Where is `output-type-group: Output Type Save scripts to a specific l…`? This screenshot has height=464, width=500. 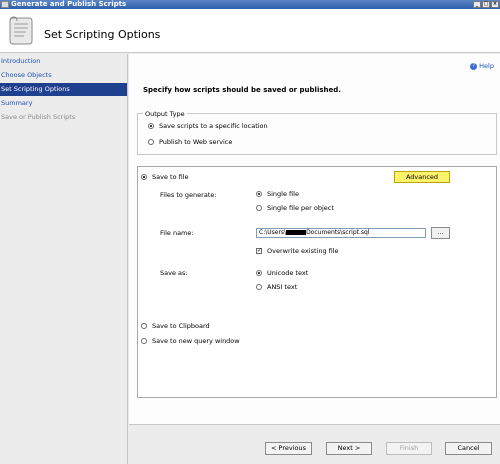 output-type-group: Output Type Save scripts to a specific l… is located at coordinates (317, 132).